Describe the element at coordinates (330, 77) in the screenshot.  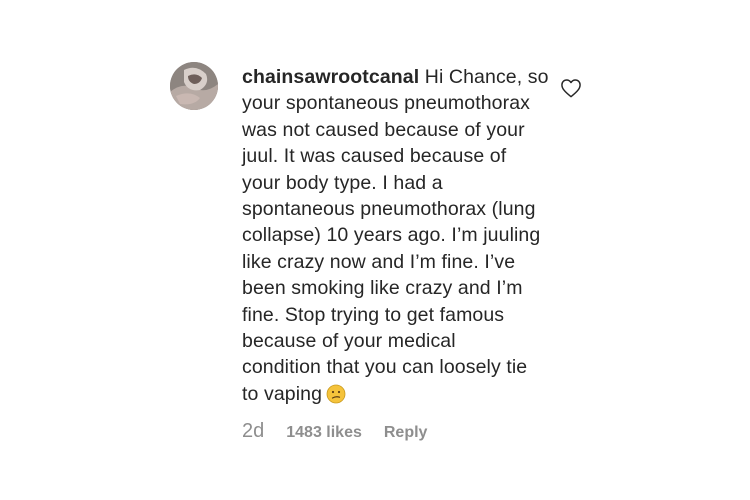
I see `comment-username: chainsawrootcanal` at that location.